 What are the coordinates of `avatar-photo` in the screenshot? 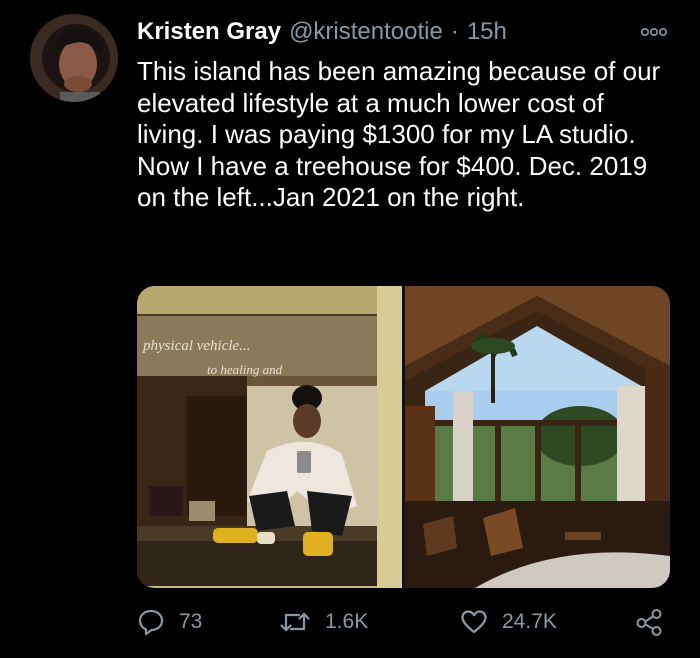 It's located at (74, 58).